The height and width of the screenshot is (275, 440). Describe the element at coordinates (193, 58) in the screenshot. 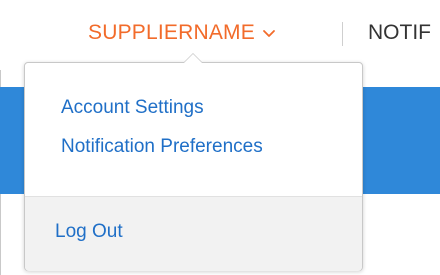

I see `dropdown-caret` at that location.